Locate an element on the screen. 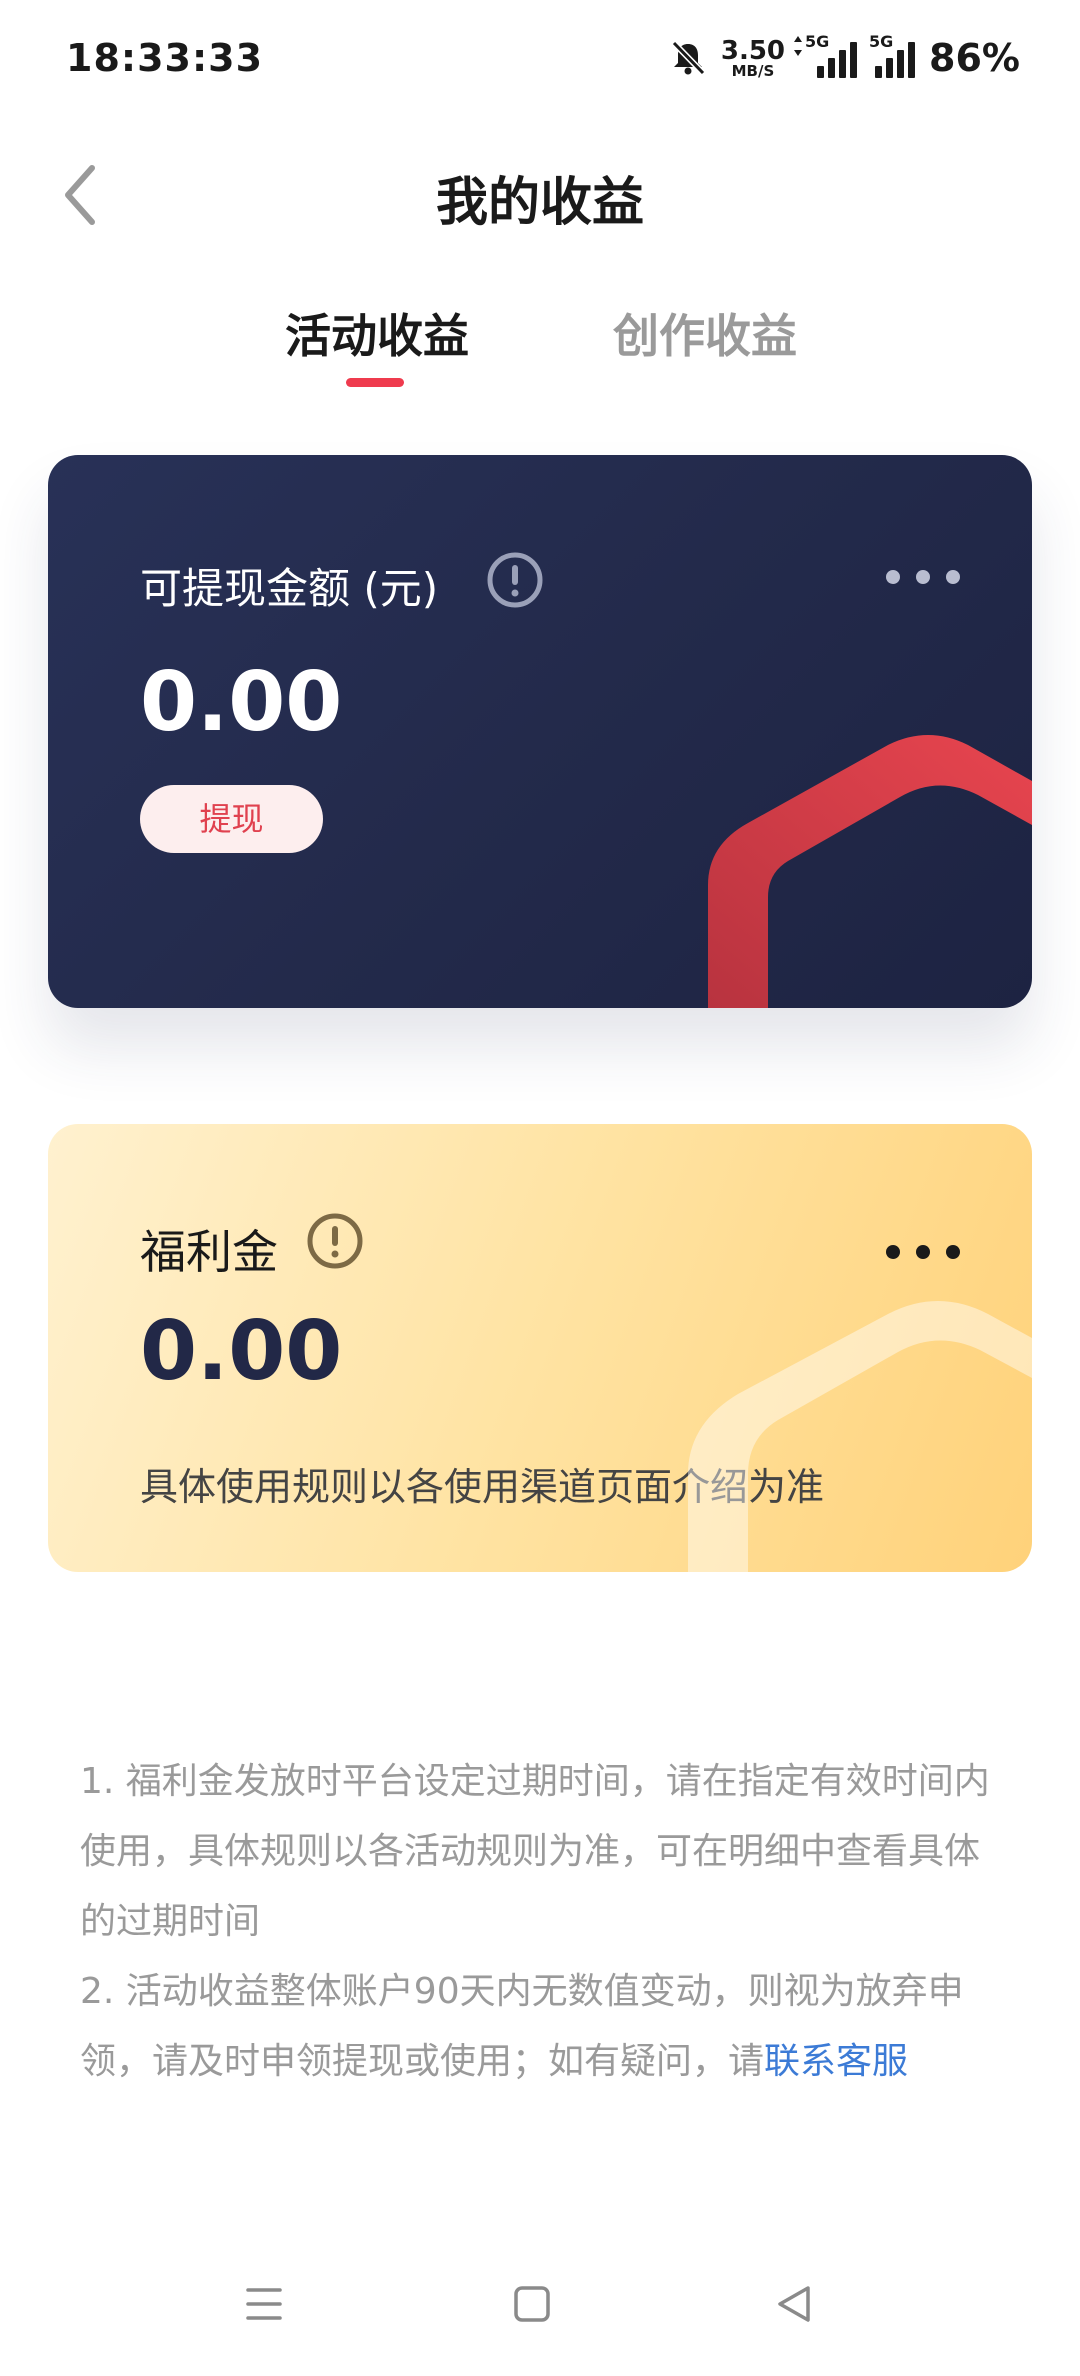 Image resolution: width=1080 pixels, height=2376 pixels. net-speed-value: 3.50 is located at coordinates (753, 50).